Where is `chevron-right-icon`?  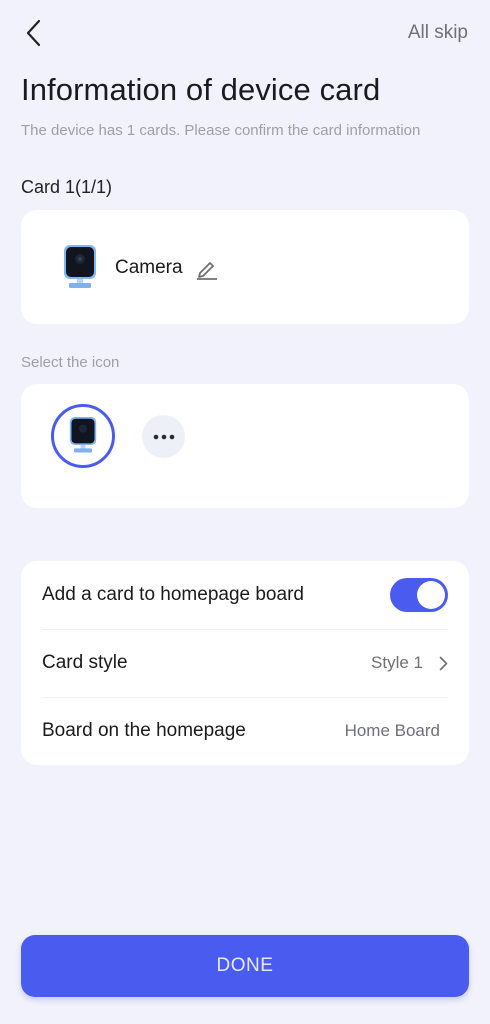
chevron-right-icon is located at coordinates (443, 663).